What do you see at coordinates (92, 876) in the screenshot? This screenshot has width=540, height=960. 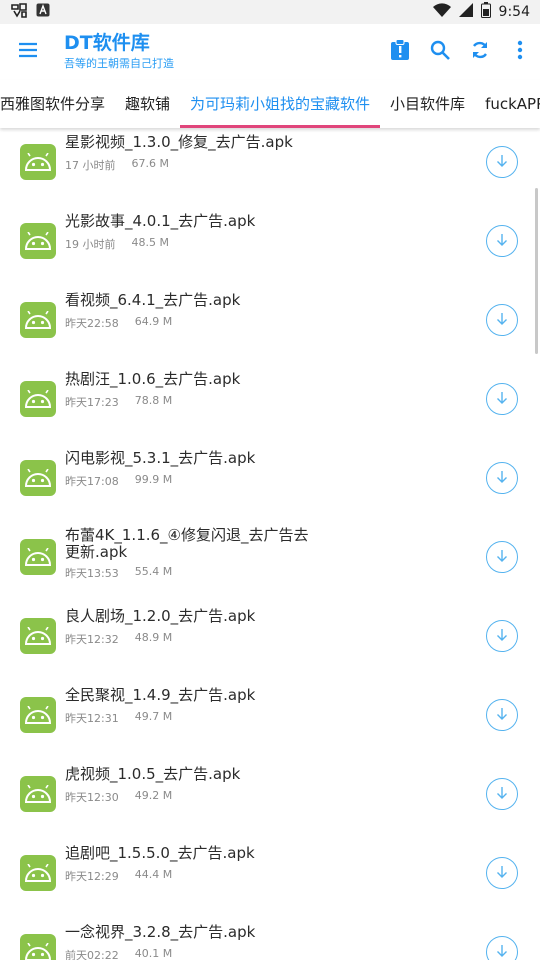 I see `file-time: 昨天12:29` at bounding box center [92, 876].